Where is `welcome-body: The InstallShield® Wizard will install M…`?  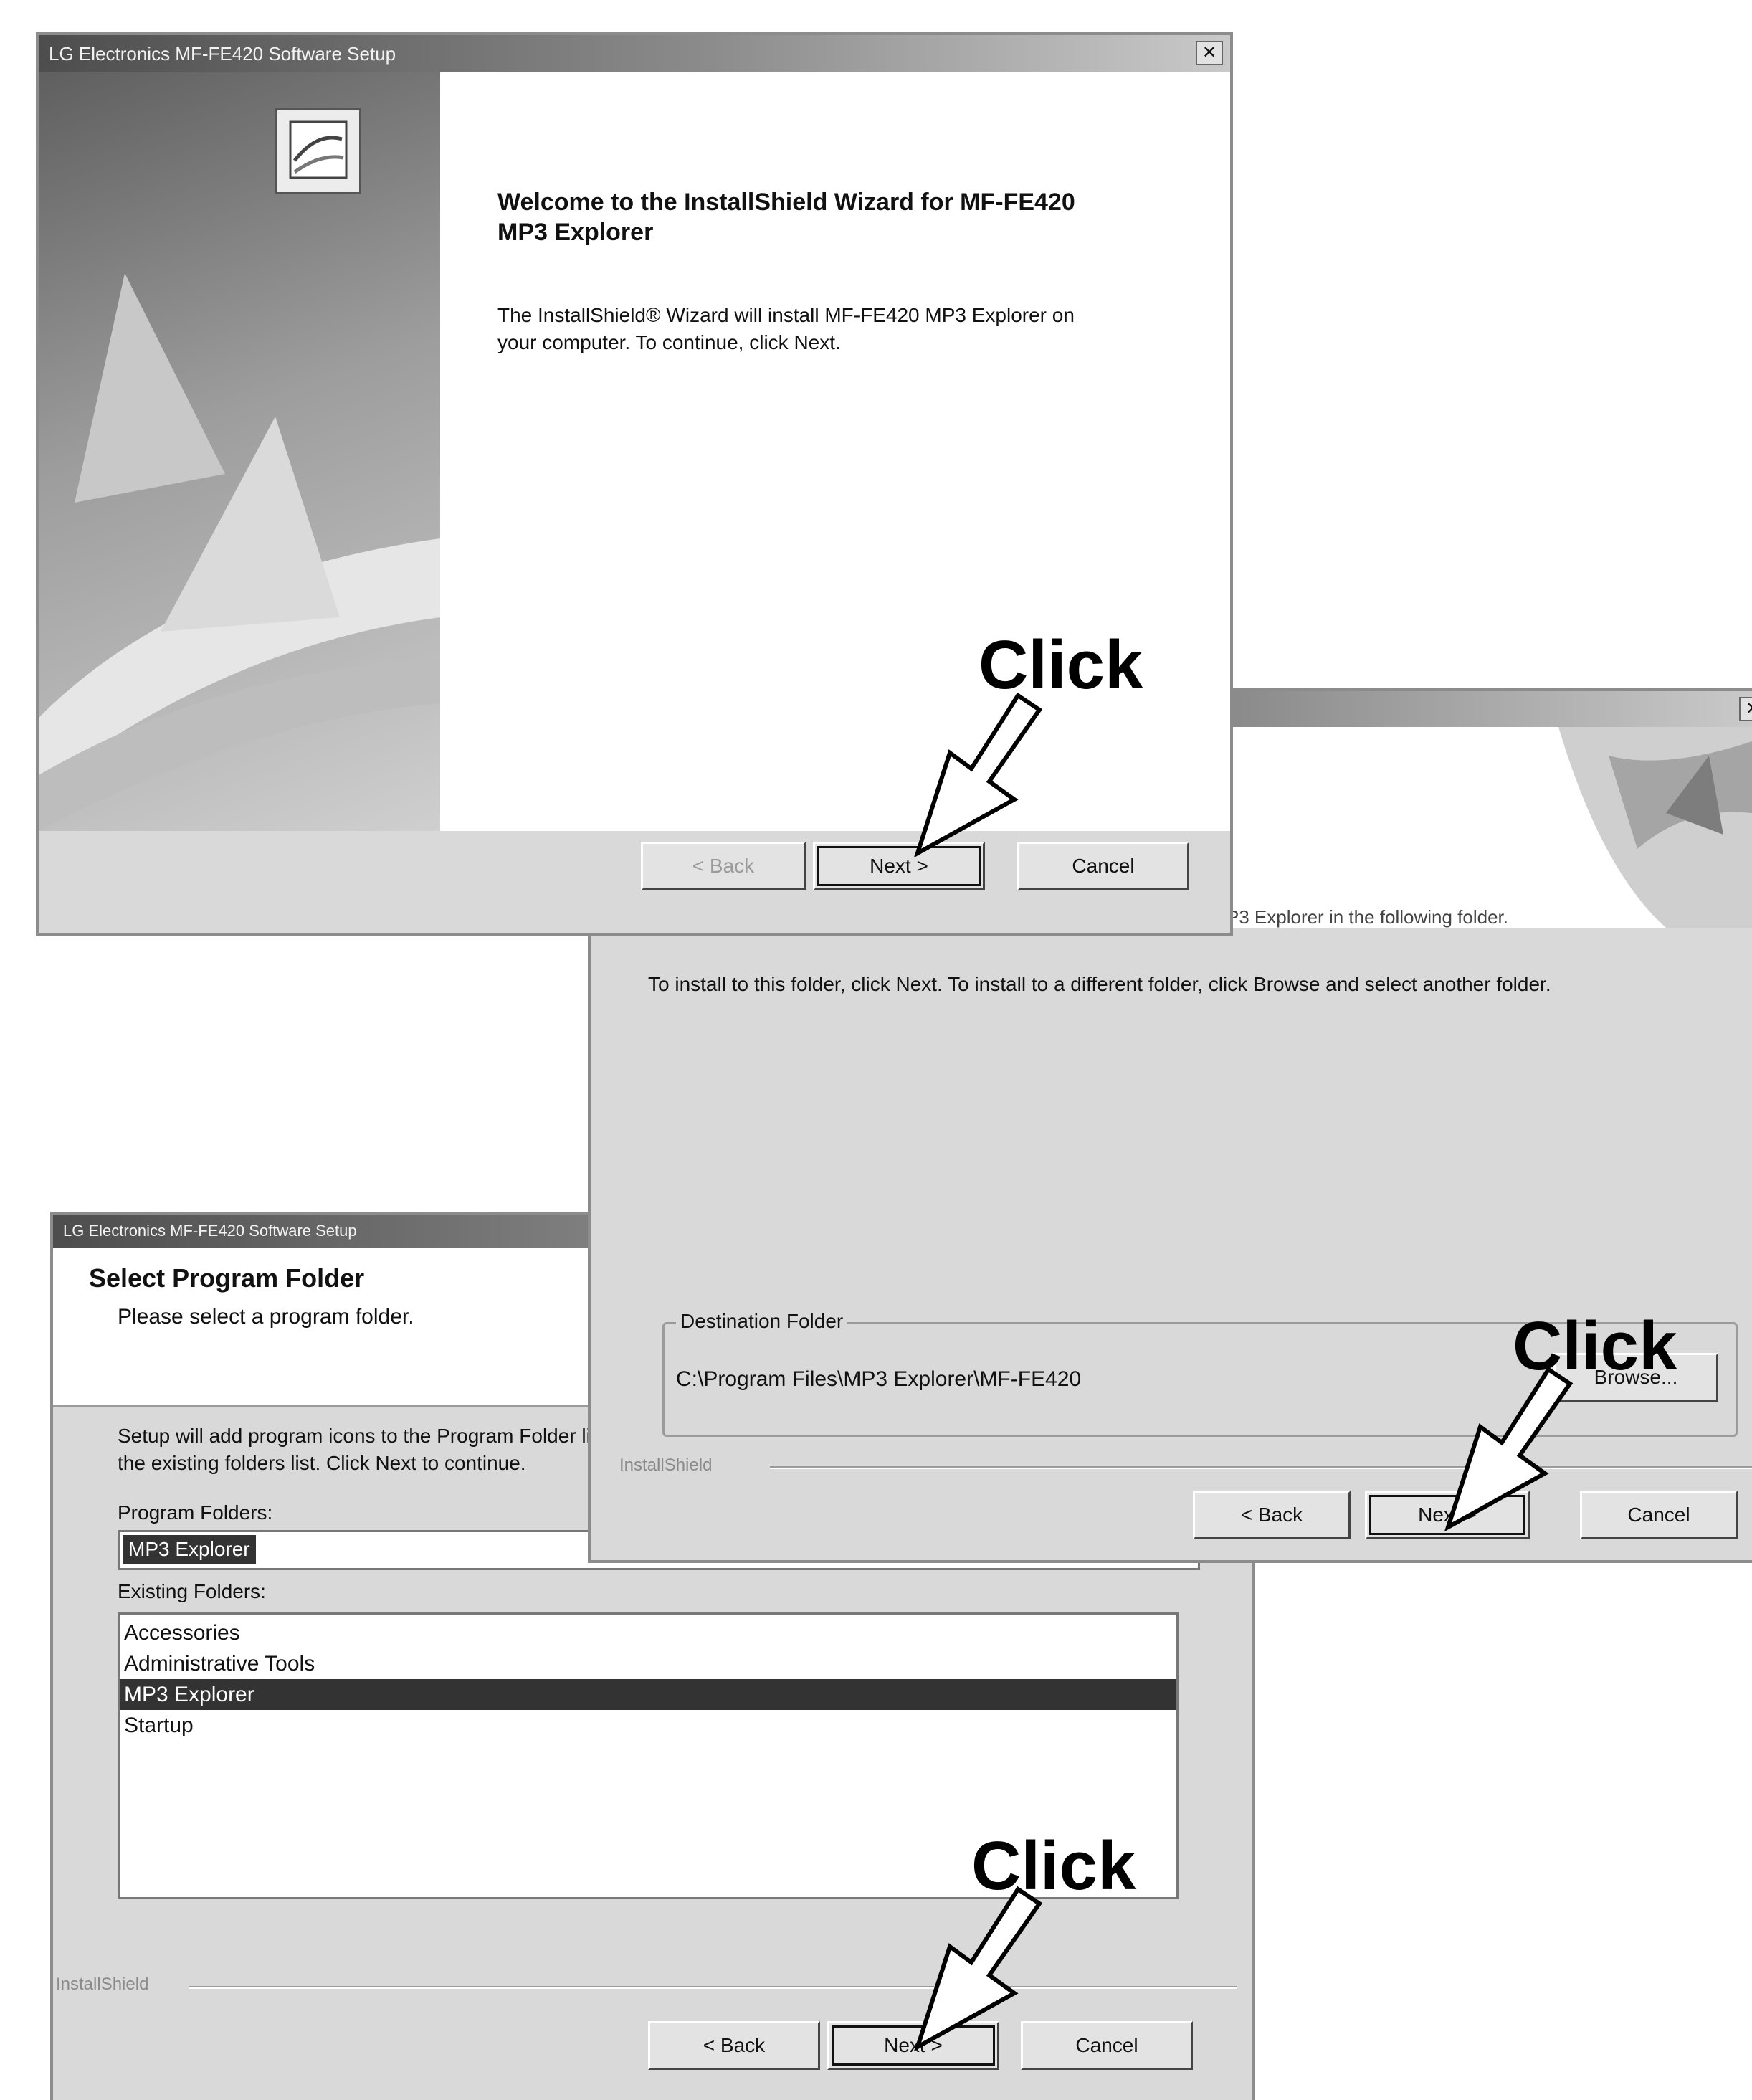
welcome-body: The InstallShield® Wizard will install M… is located at coordinates (786, 329).